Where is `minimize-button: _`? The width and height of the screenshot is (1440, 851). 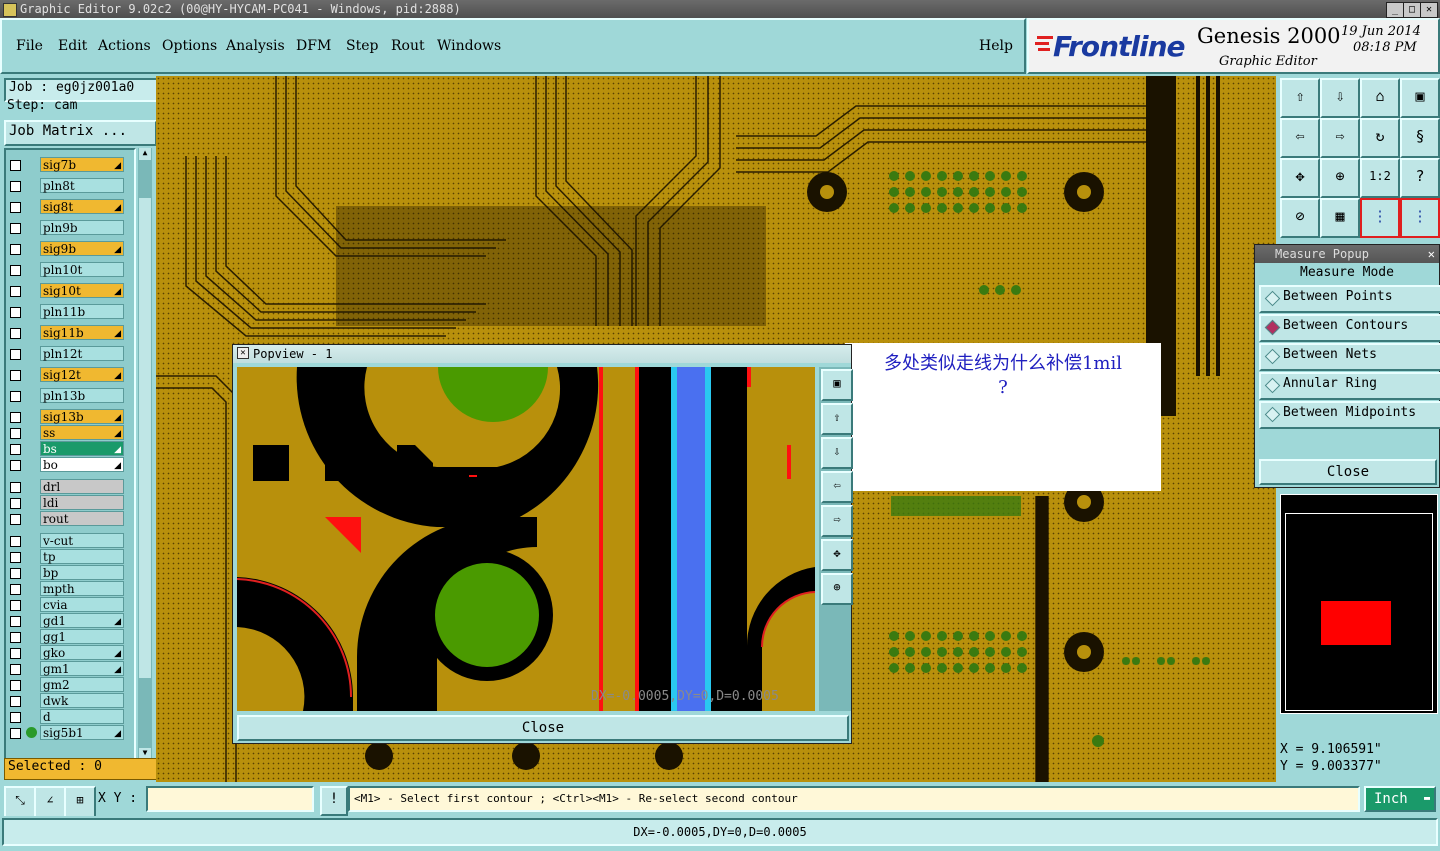 minimize-button: _ is located at coordinates (1395, 10).